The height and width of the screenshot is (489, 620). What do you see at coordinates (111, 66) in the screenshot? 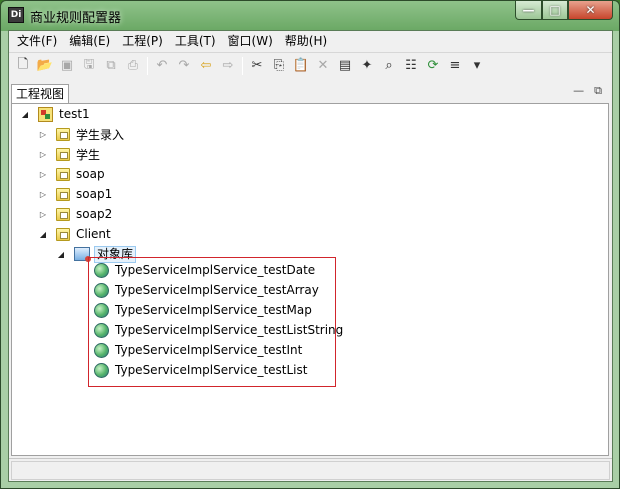
I see `save-all-icon: ⧉` at bounding box center [111, 66].